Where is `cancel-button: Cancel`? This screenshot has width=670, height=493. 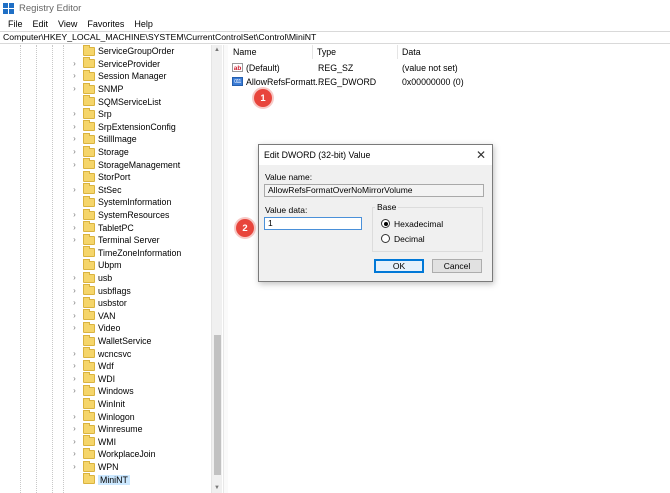 cancel-button: Cancel is located at coordinates (457, 266).